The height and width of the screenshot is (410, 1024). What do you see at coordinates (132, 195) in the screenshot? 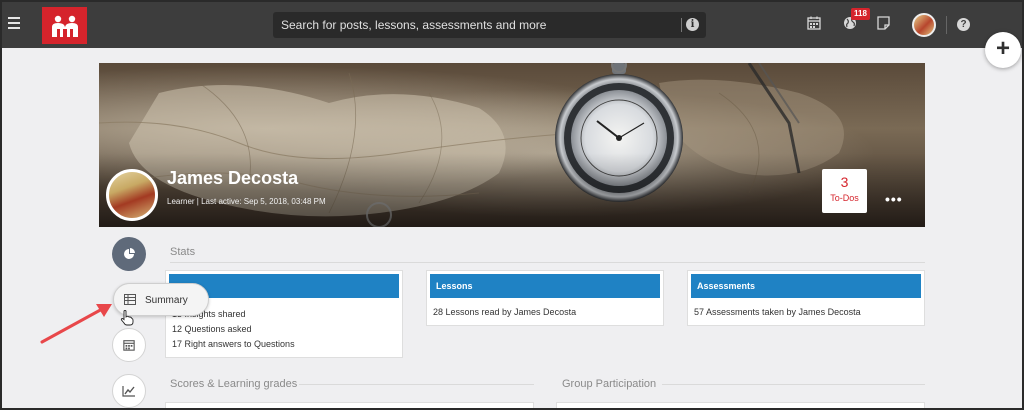
I see `profile-avatar` at bounding box center [132, 195].